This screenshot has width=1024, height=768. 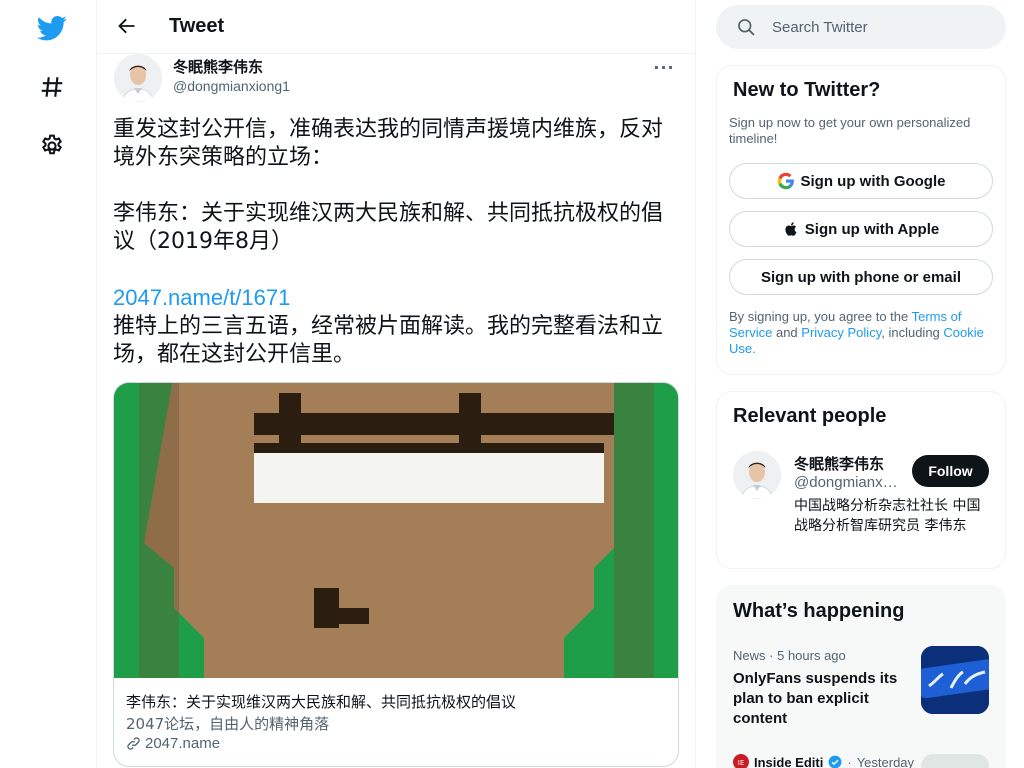 I want to click on svg-text: IE, so click(x=741, y=763).